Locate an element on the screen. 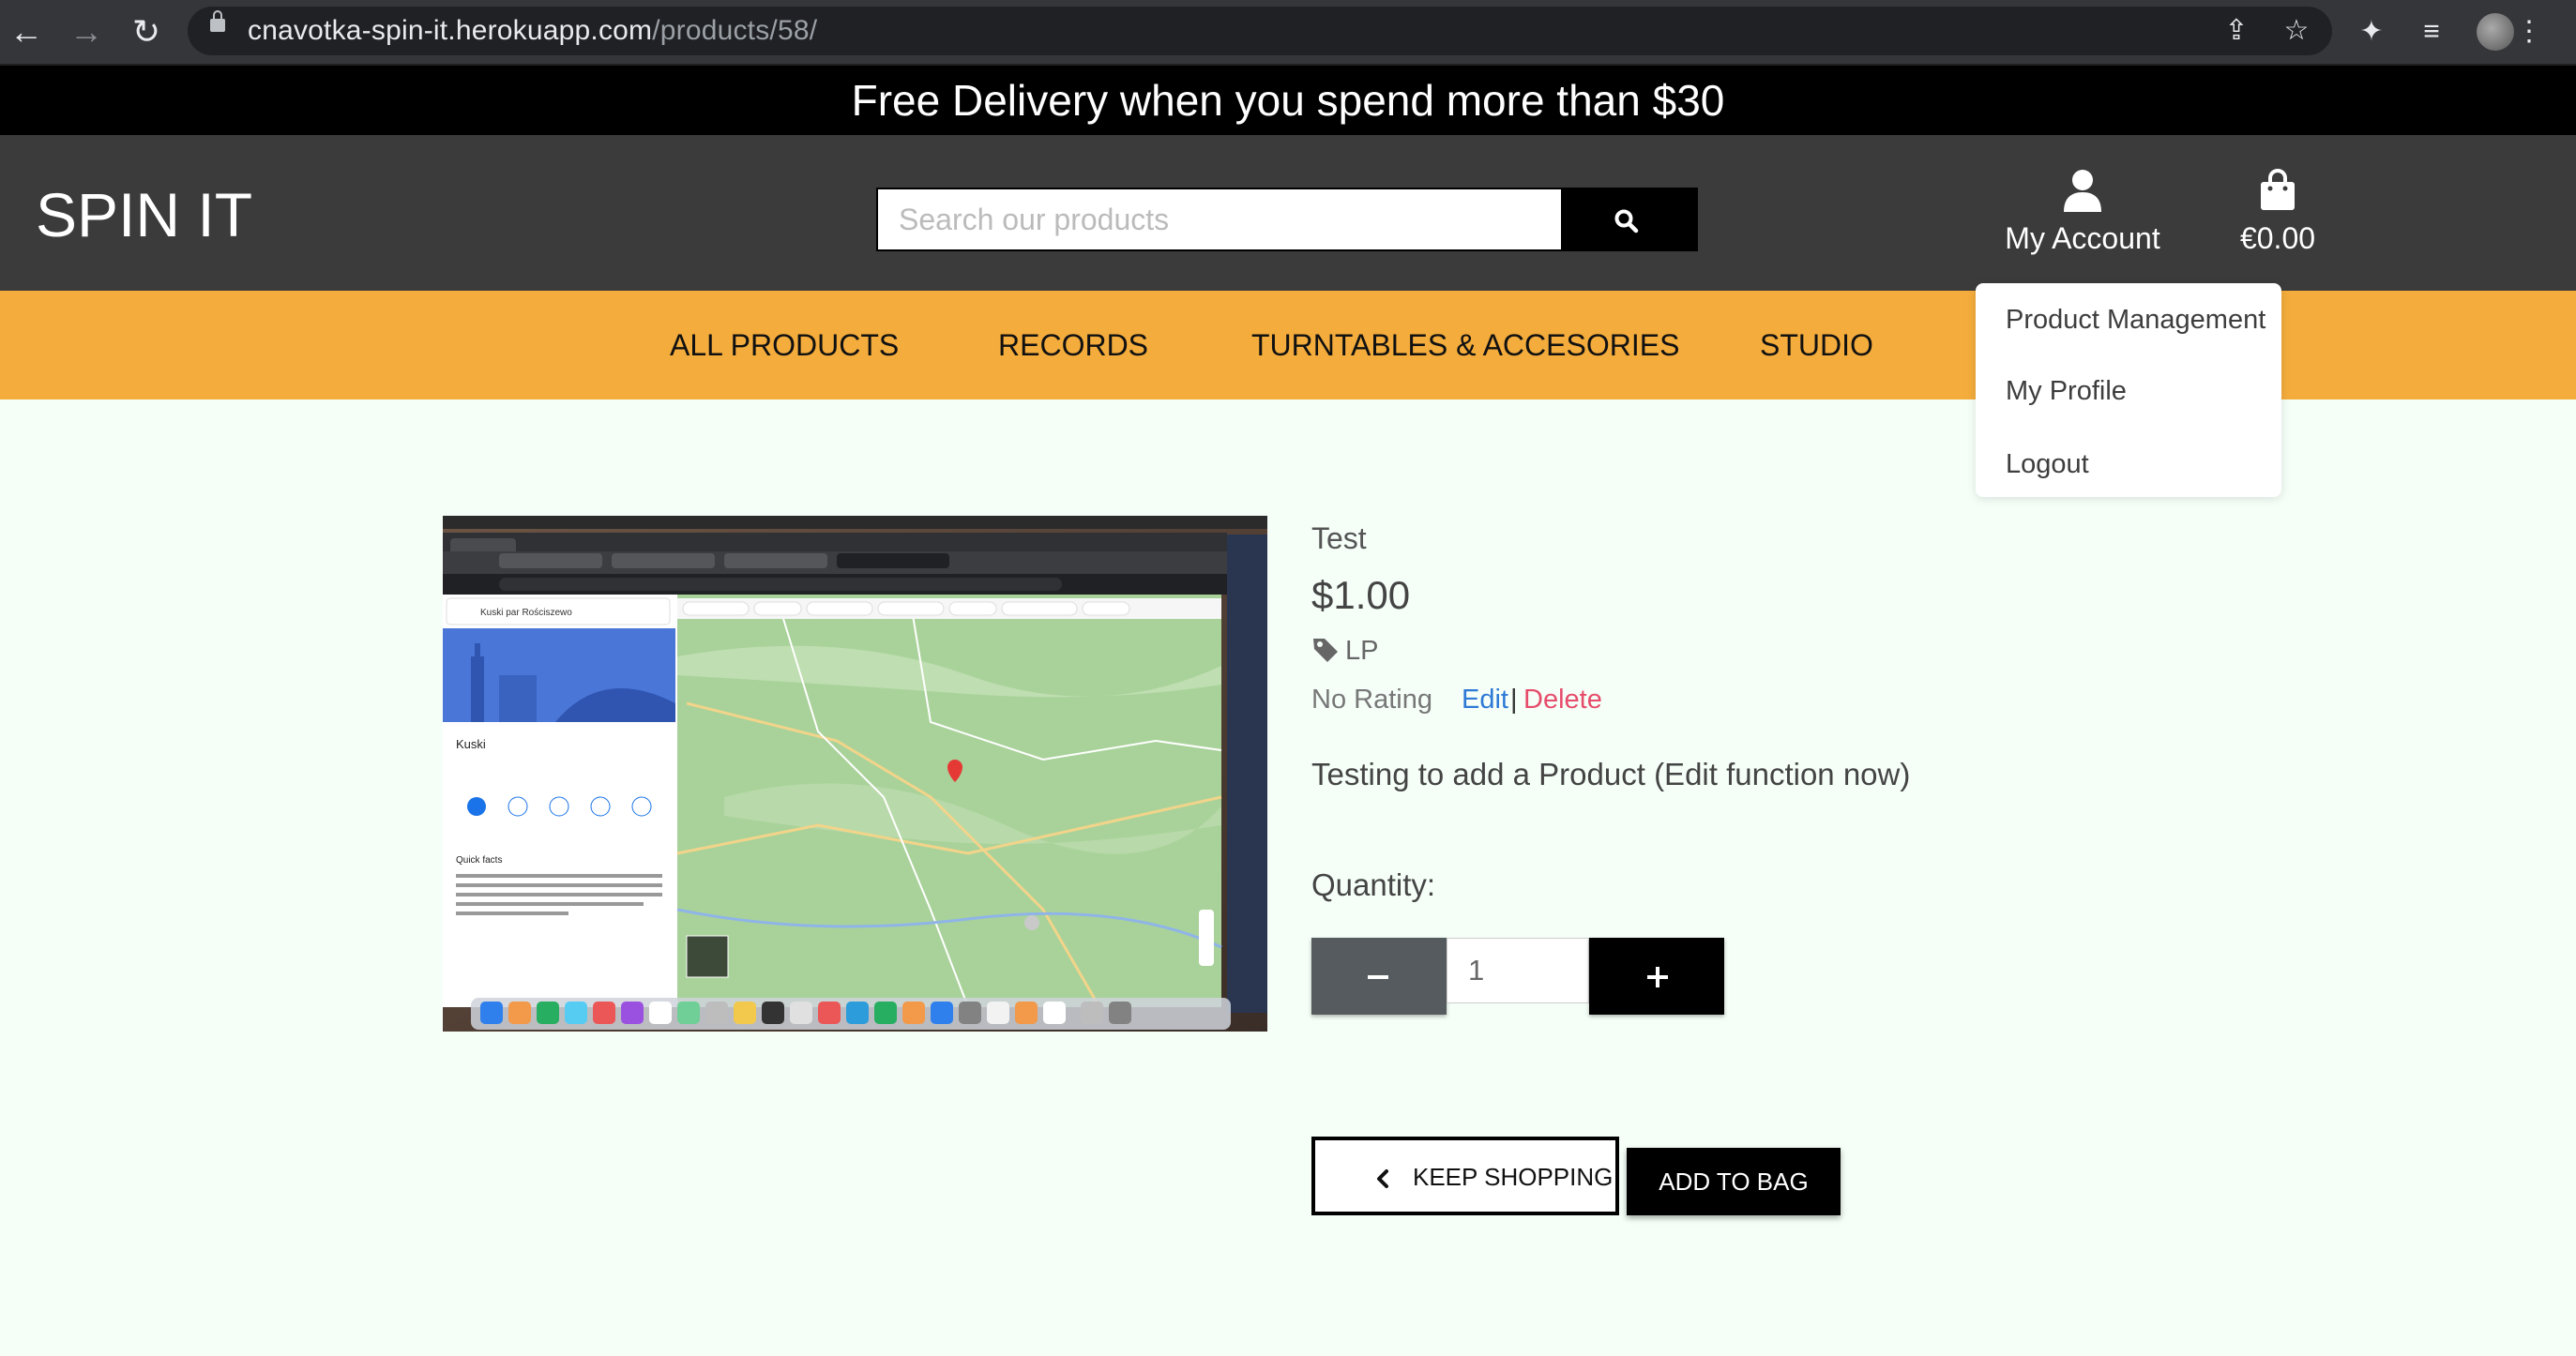 Image resolution: width=2576 pixels, height=1356 pixels. add-to-bag-label: ADD TO BAG is located at coordinates (1734, 1182).